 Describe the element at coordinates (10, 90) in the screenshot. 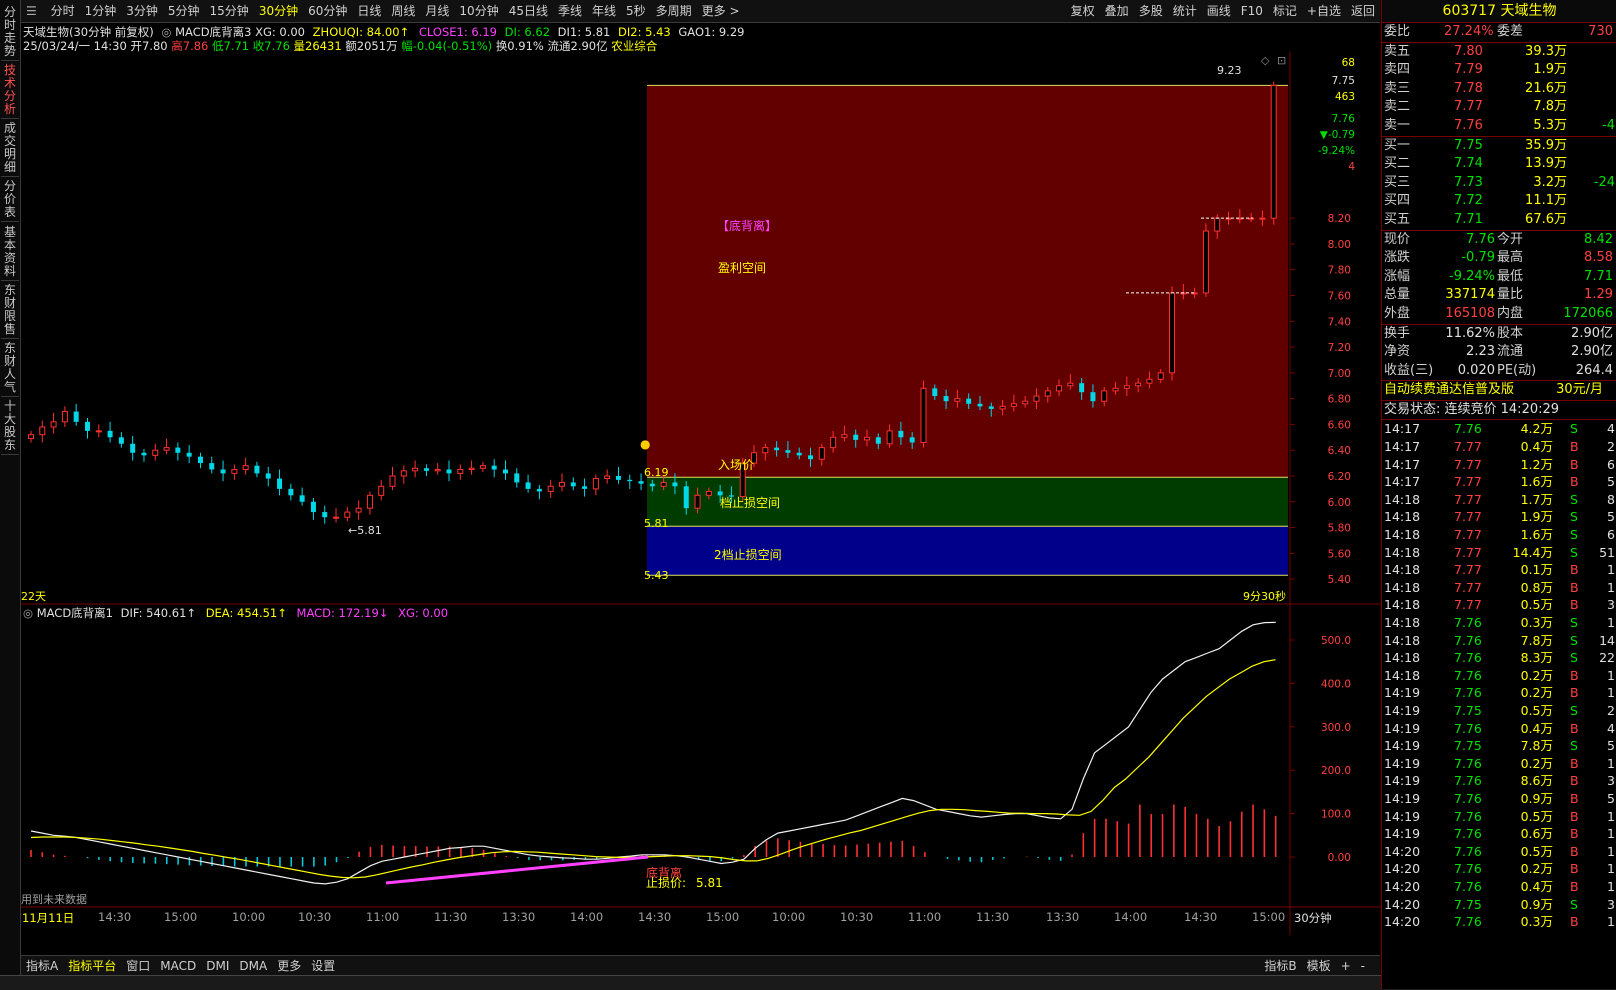

I see `left-tab-1: 技术分析` at that location.